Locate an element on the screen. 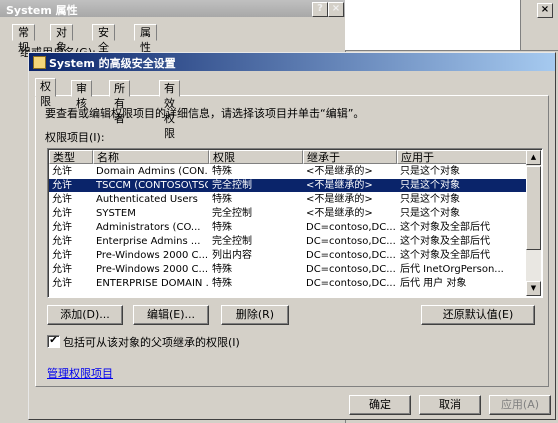 This screenshot has width=558, height=423. bg-tab-attribute-editor: 属性编辑器 is located at coordinates (145, 61).